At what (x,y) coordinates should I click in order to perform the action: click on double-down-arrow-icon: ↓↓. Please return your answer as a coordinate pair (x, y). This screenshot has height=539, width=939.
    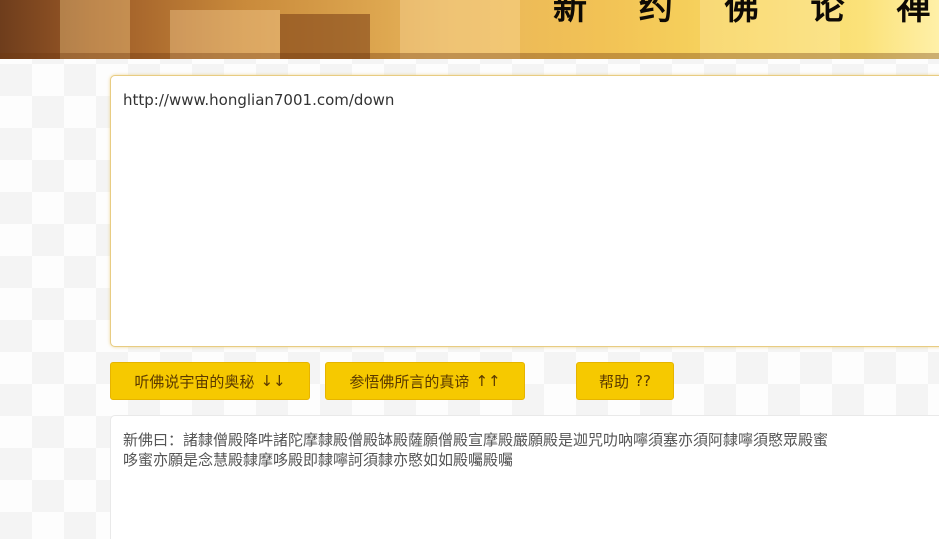
    Looking at the image, I should click on (273, 381).